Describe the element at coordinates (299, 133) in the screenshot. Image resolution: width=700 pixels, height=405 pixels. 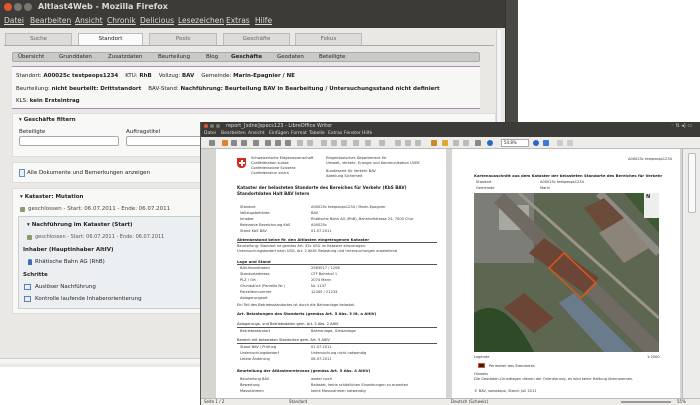
I see `menu-format: Format` at that location.